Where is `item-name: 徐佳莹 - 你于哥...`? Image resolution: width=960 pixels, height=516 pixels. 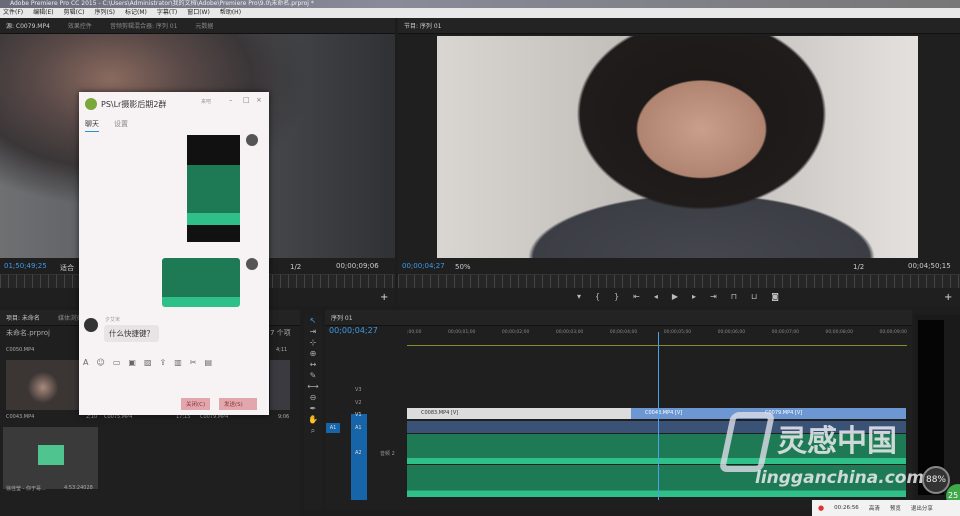 item-name: 徐佳莹 - 你于哥... is located at coordinates (26, 488).